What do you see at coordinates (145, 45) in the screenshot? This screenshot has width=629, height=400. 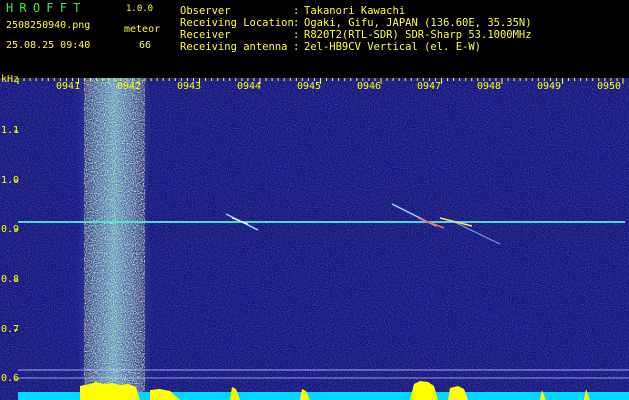 I see `meteor-count: 66` at bounding box center [145, 45].